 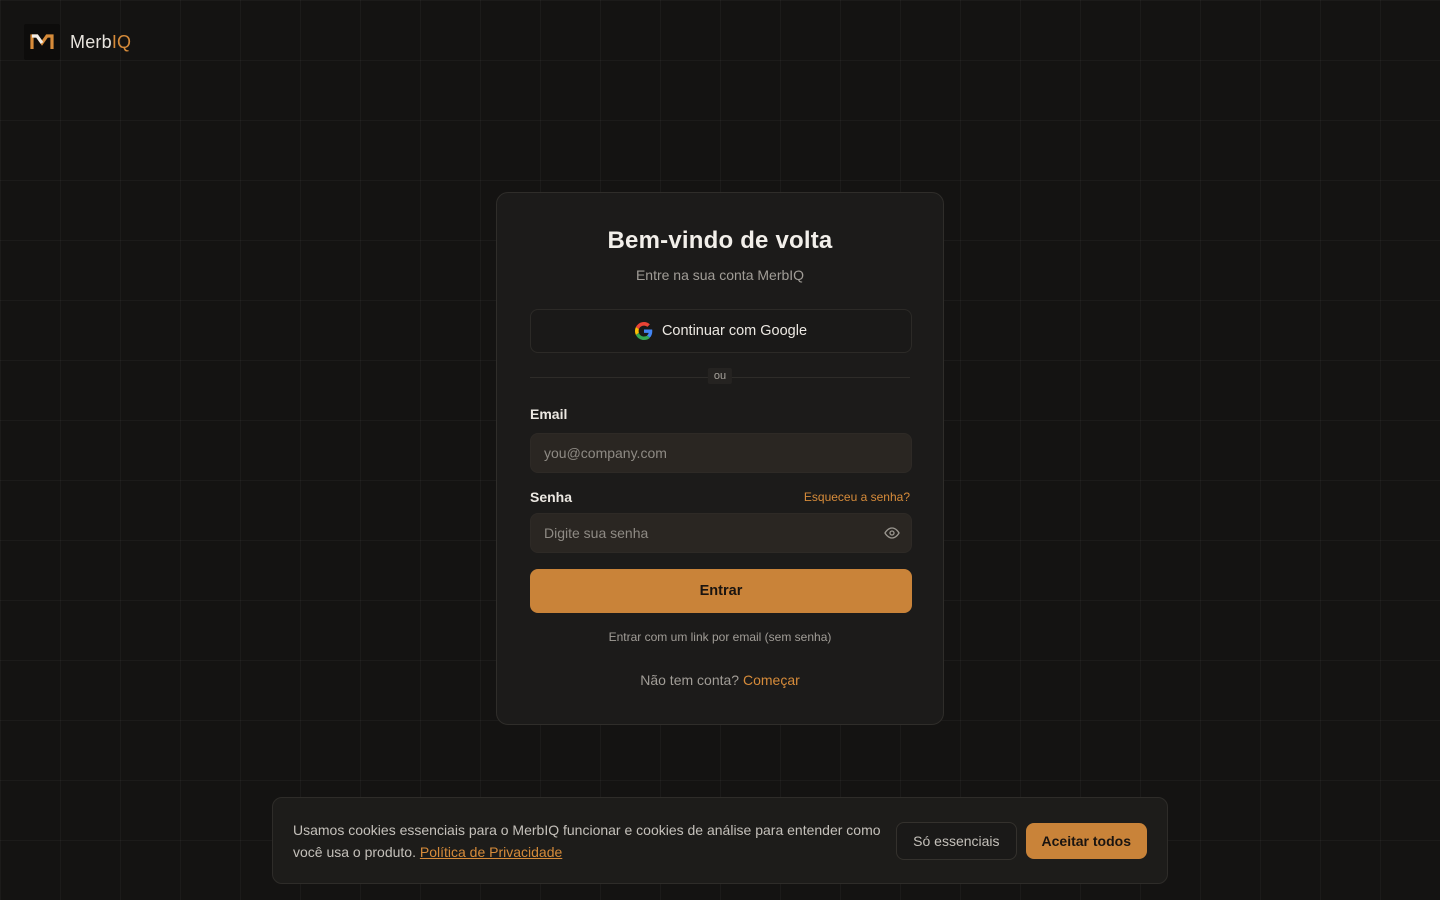 What do you see at coordinates (720, 240) in the screenshot?
I see `page-title: Bem-vindo de volta` at bounding box center [720, 240].